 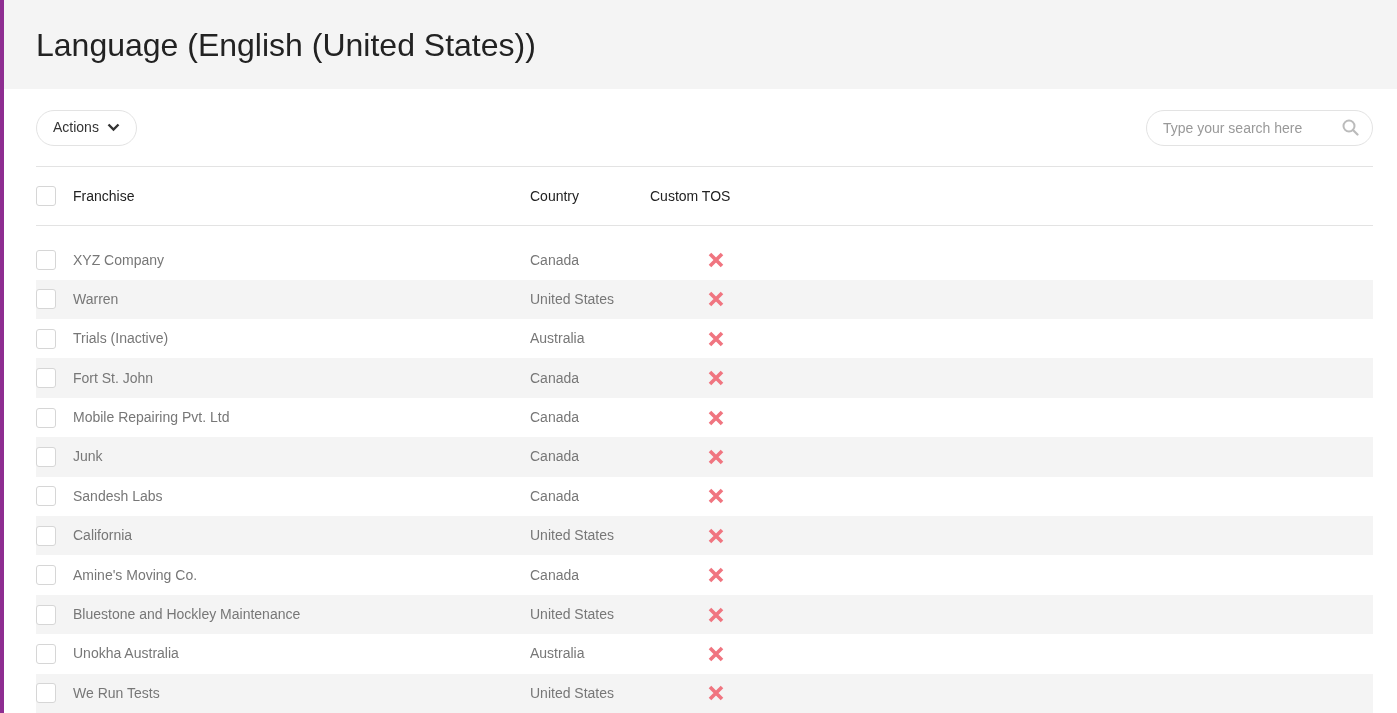 I want to click on column-header: Custom TOS, so click(x=691, y=196).